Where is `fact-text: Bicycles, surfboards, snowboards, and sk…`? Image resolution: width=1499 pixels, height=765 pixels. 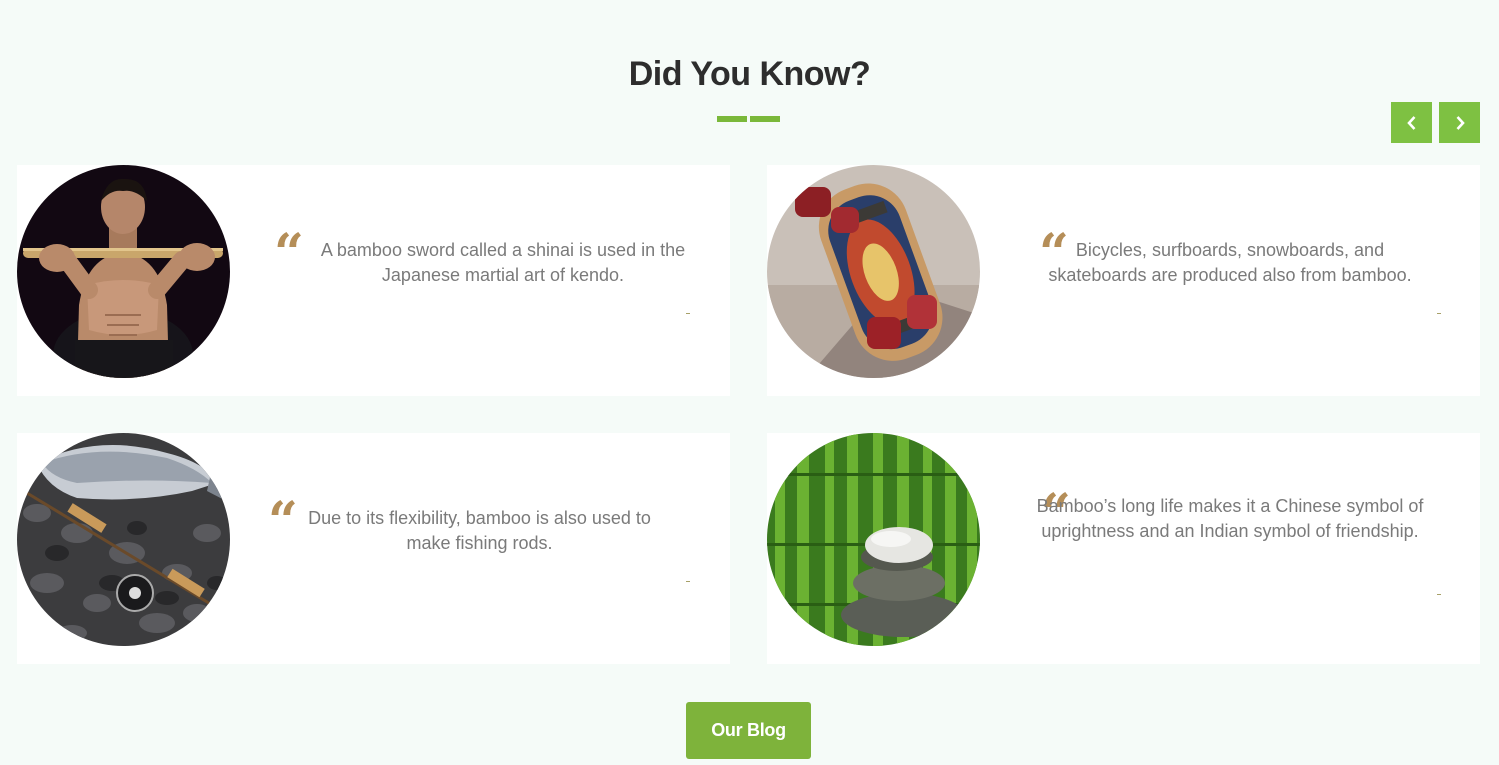
fact-text: Bicycles, surfboards, snowboards, and sk… is located at coordinates (1230, 262).